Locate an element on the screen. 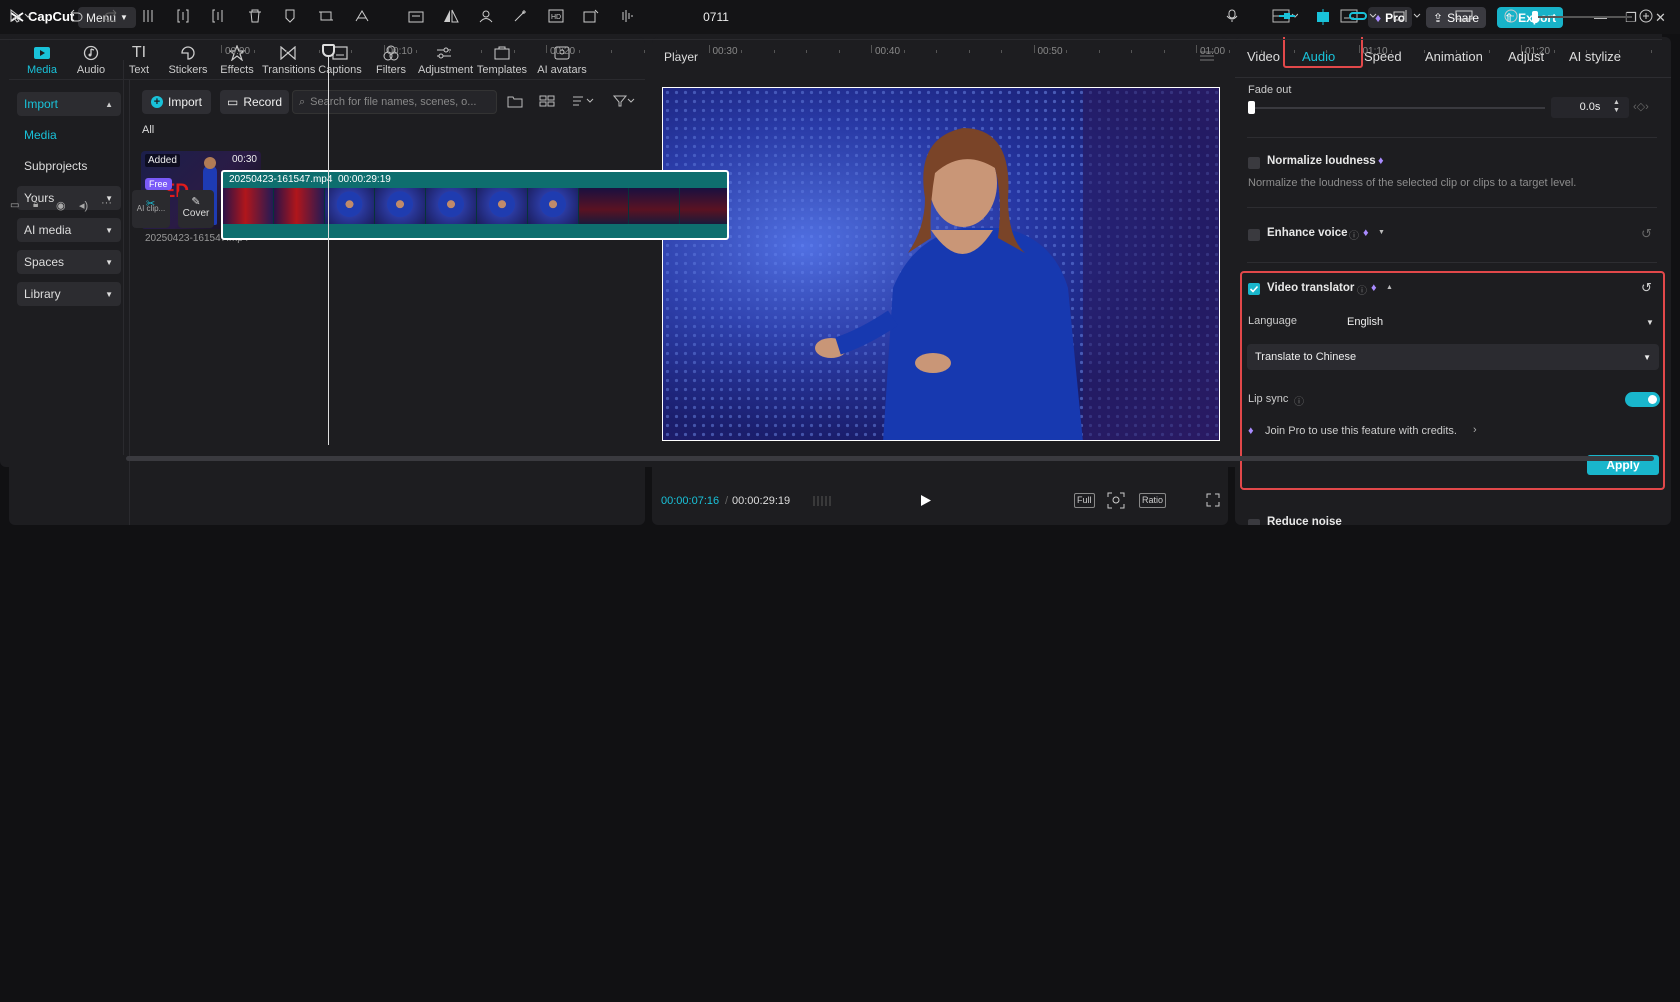 This screenshot has height=1002, width=1680. magic-wand-icon is located at coordinates (521, 16).